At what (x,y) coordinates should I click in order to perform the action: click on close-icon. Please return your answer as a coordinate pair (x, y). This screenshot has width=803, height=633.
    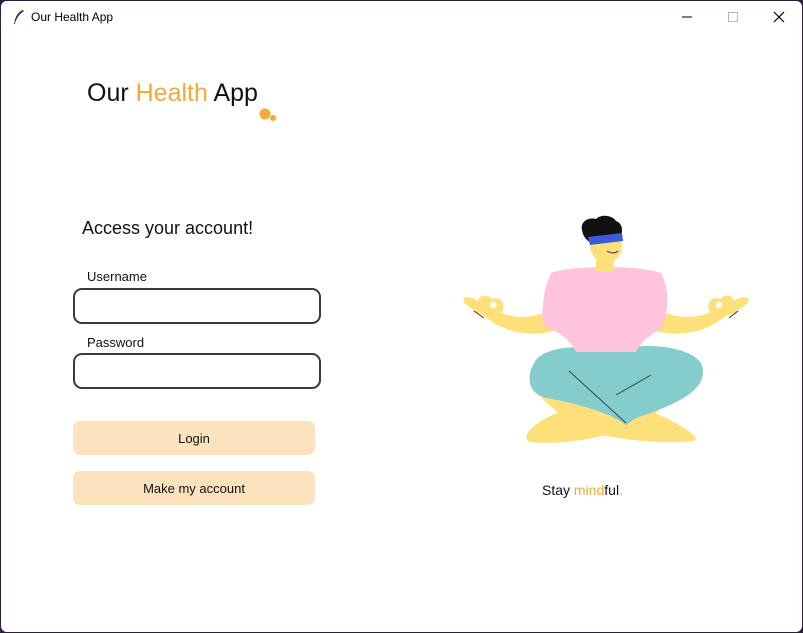
    Looking at the image, I should click on (779, 16).